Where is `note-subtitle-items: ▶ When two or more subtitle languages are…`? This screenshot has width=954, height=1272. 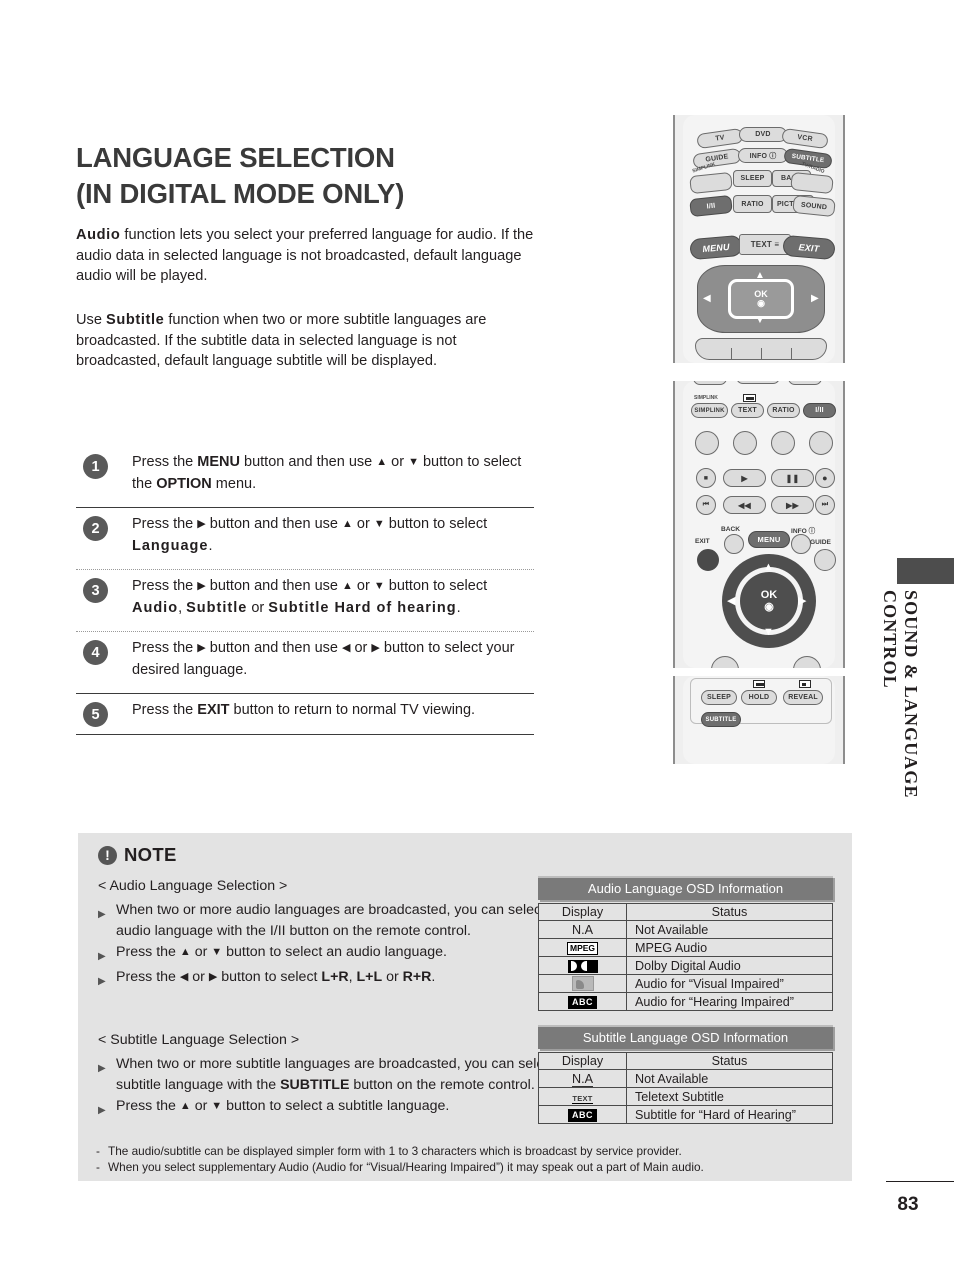 note-subtitle-items: ▶ When two or more subtitle languages are… is located at coordinates (328, 1087).